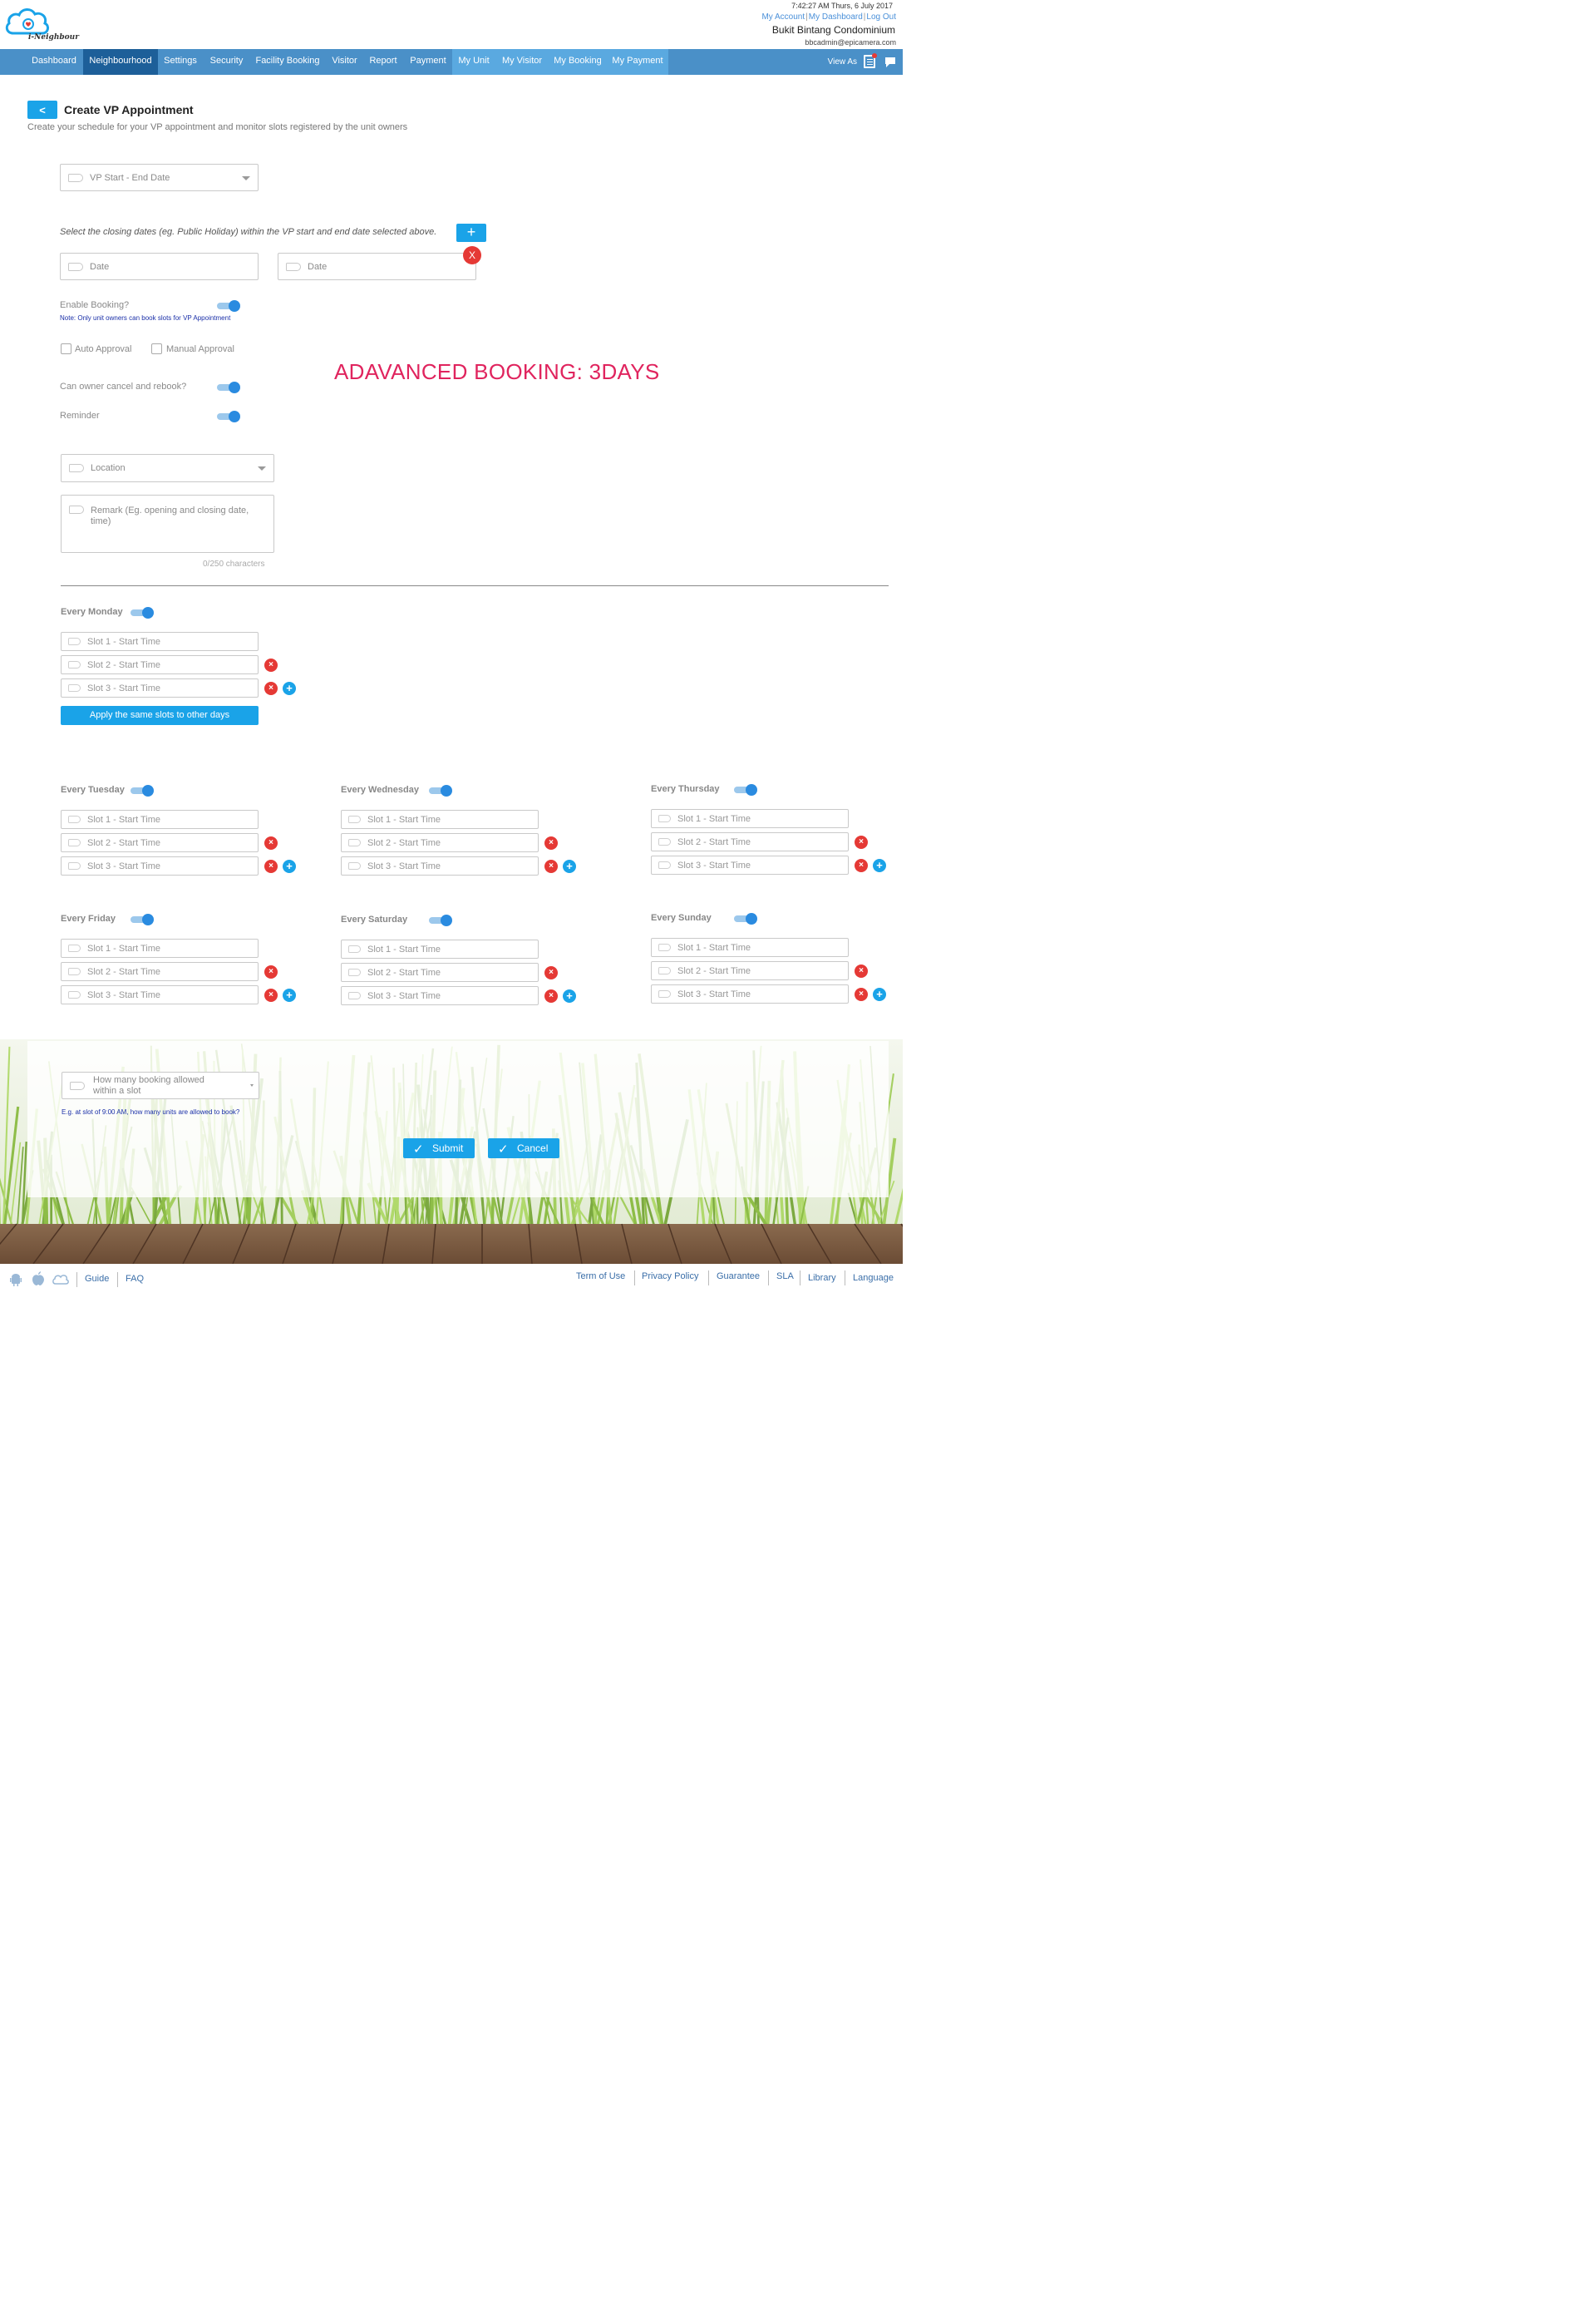 The image size is (1596, 2304). I want to click on closing-date-input-1: Date, so click(159, 266).